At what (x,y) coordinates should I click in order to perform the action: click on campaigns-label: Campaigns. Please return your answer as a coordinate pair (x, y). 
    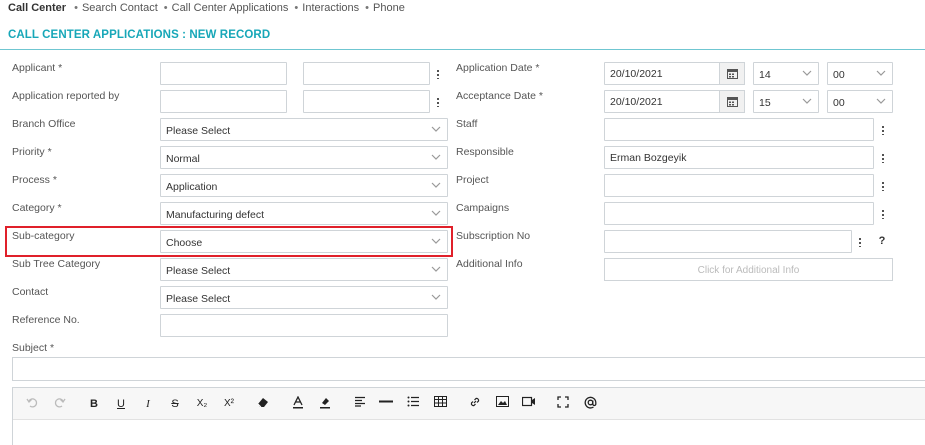
    Looking at the image, I should click on (483, 208).